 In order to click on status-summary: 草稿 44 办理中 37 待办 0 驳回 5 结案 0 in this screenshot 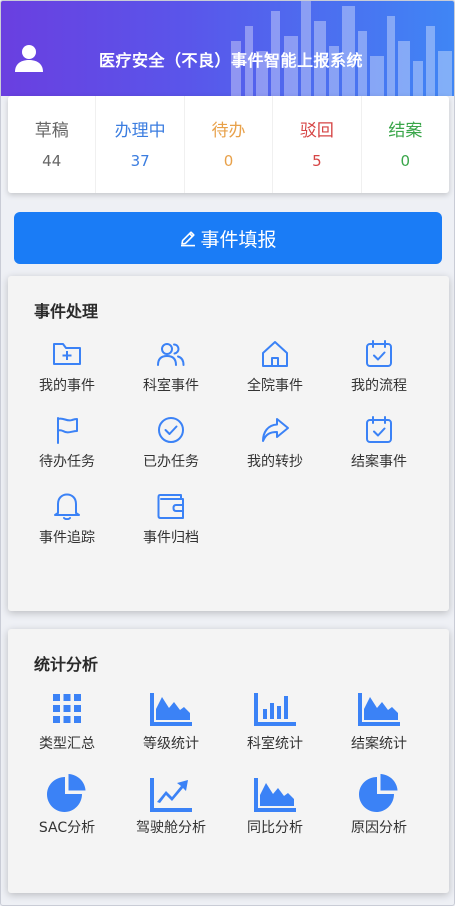, I will do `click(228, 144)`.